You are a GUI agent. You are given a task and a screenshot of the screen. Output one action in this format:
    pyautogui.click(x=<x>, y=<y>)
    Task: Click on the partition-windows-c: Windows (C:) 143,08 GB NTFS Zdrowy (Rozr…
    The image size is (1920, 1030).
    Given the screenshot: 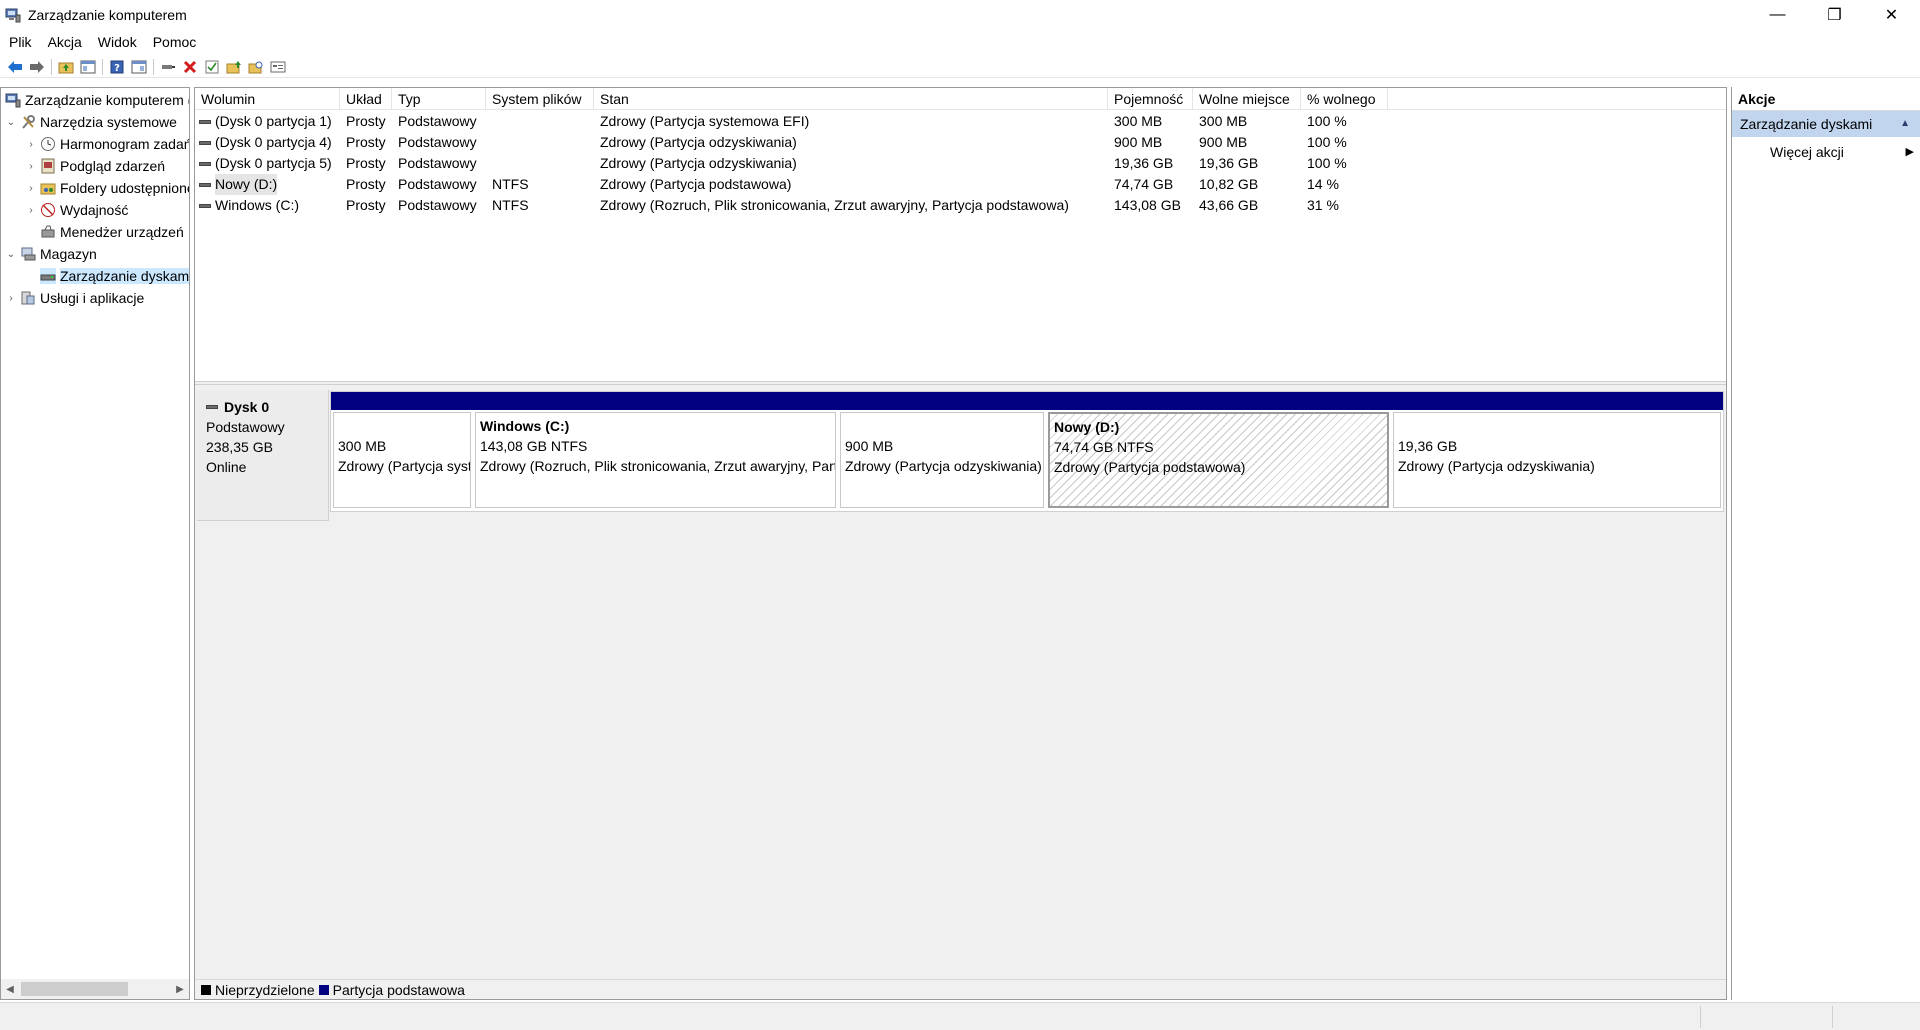 What is the action you would take?
    pyautogui.click(x=655, y=451)
    